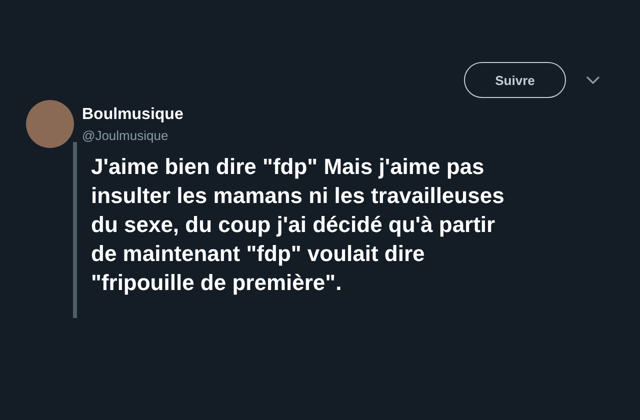 This screenshot has width=640, height=420. I want to click on author-handle: @Joulmusique, so click(126, 135).